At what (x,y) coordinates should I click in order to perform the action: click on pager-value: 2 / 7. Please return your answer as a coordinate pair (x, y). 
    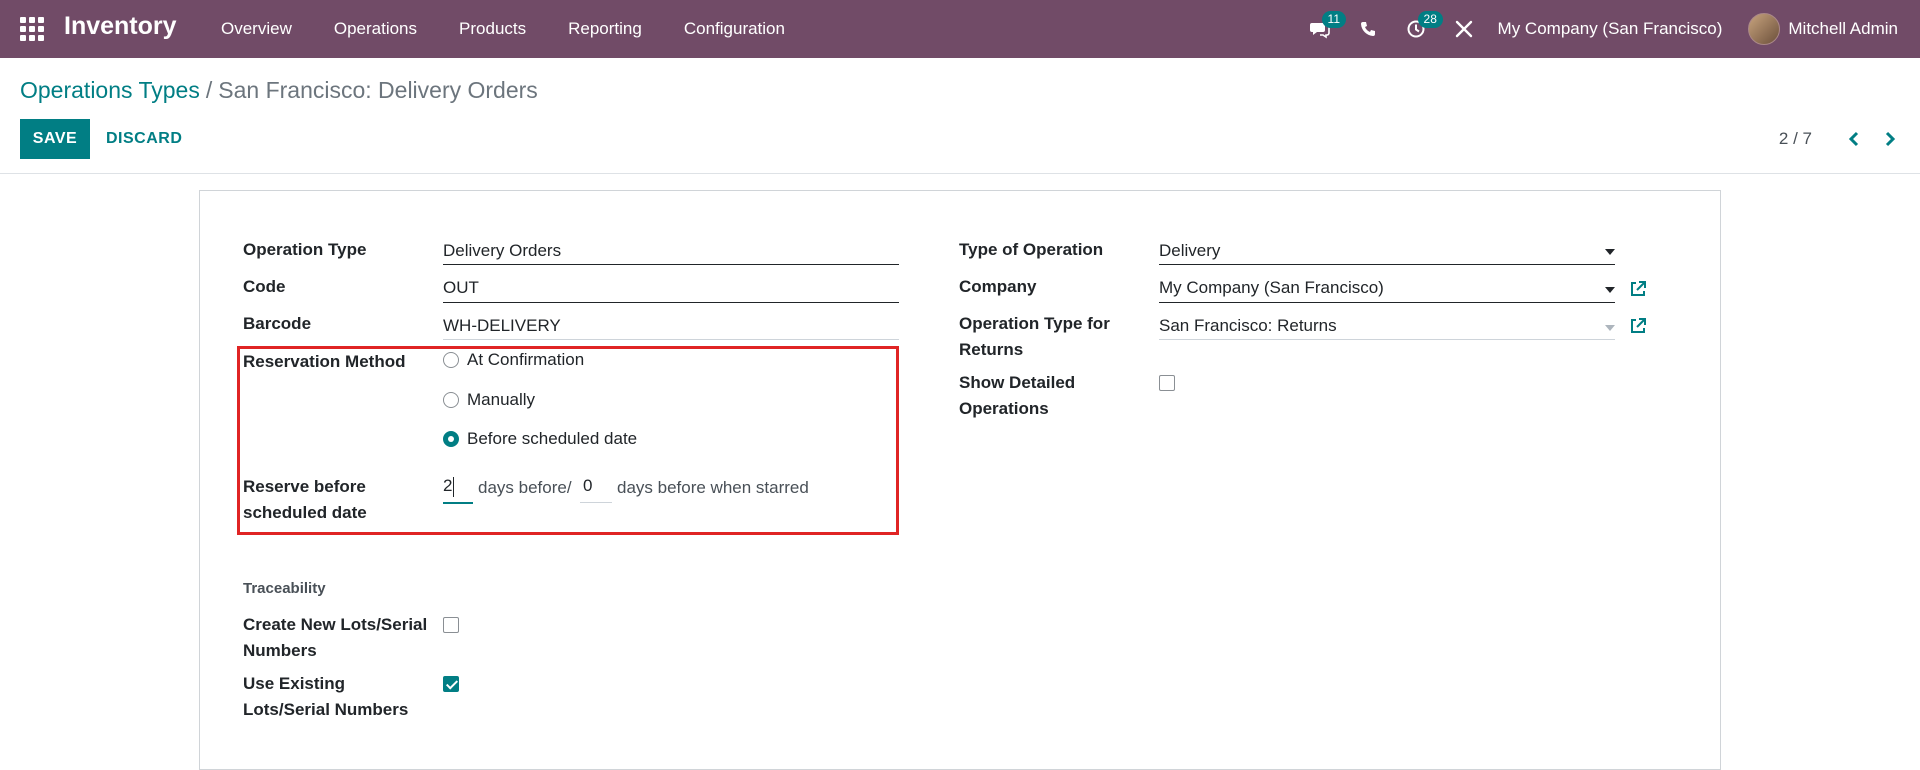
    Looking at the image, I should click on (1795, 139).